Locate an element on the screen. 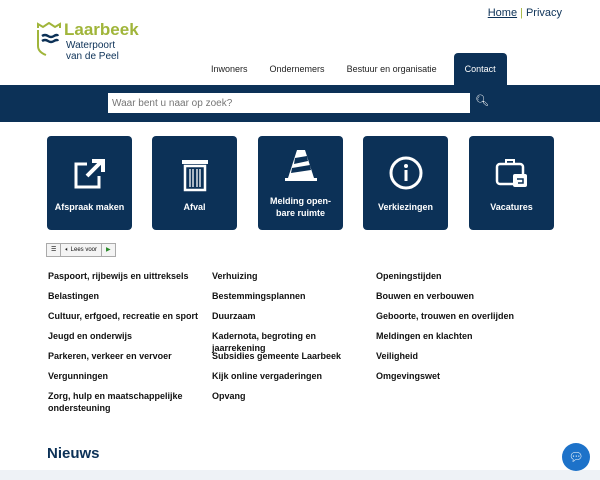 This screenshot has height=480, width=600. traffic-cone-icon is located at coordinates (301, 165).